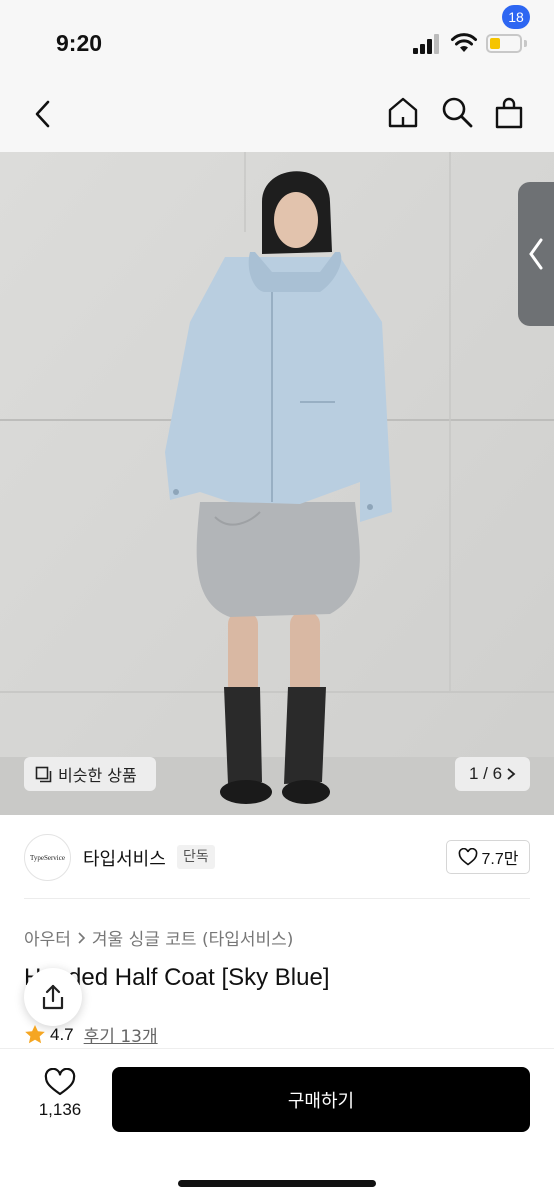 Image resolution: width=554 pixels, height=1200 pixels. Describe the element at coordinates (536, 254) in the screenshot. I see `chevron-left-icon` at that location.